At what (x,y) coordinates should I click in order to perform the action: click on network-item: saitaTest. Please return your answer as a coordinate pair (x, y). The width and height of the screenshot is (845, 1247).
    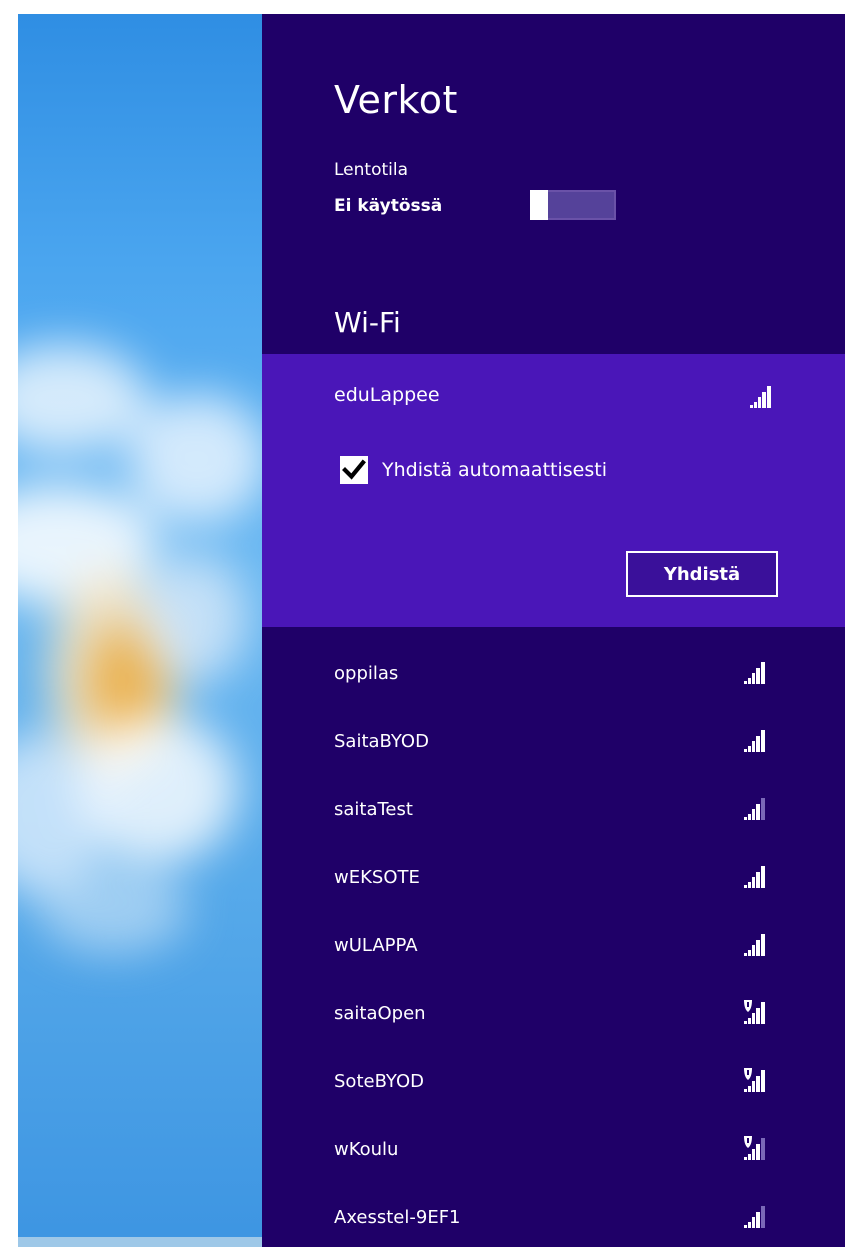
    Looking at the image, I should click on (553, 796).